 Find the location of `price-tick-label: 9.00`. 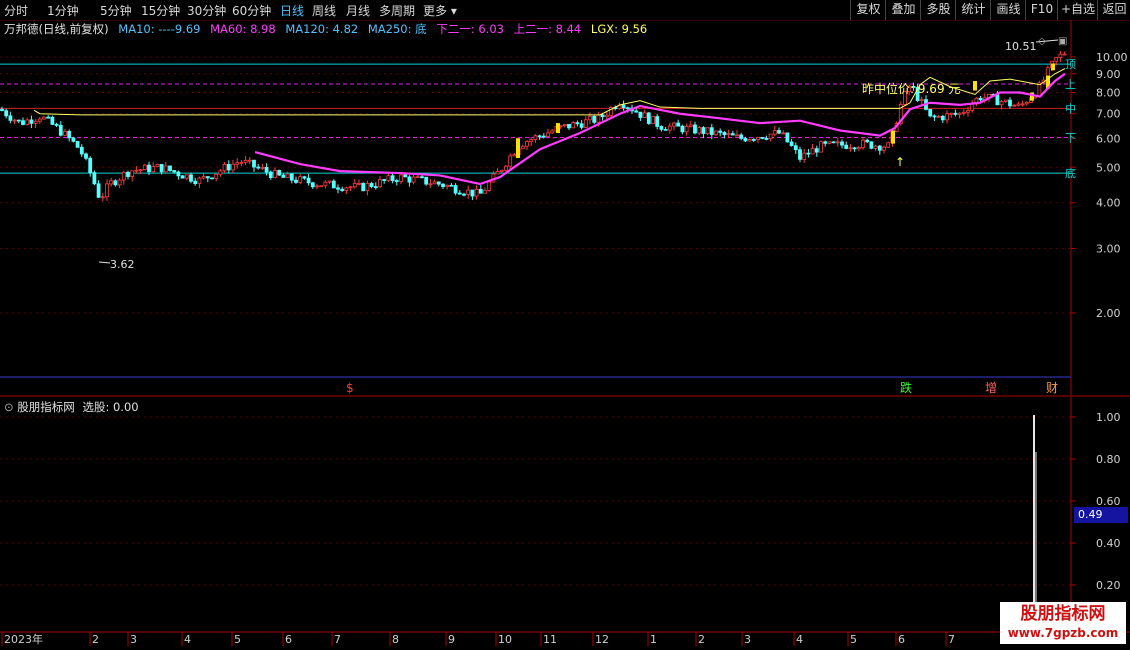

price-tick-label: 9.00 is located at coordinates (1108, 74).